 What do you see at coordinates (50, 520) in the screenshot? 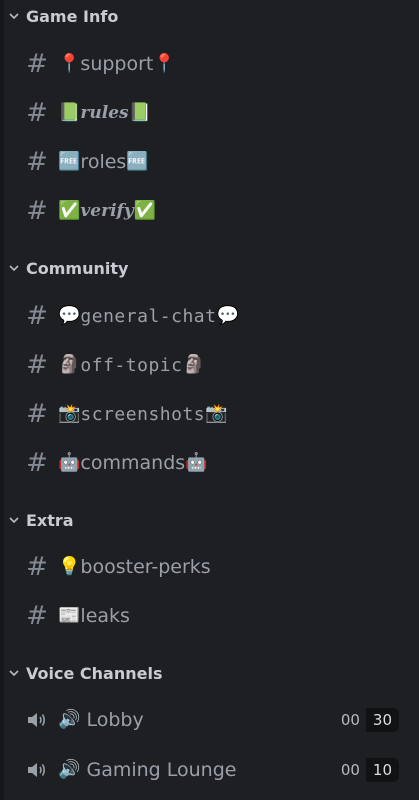
I see `category-label: Extra` at bounding box center [50, 520].